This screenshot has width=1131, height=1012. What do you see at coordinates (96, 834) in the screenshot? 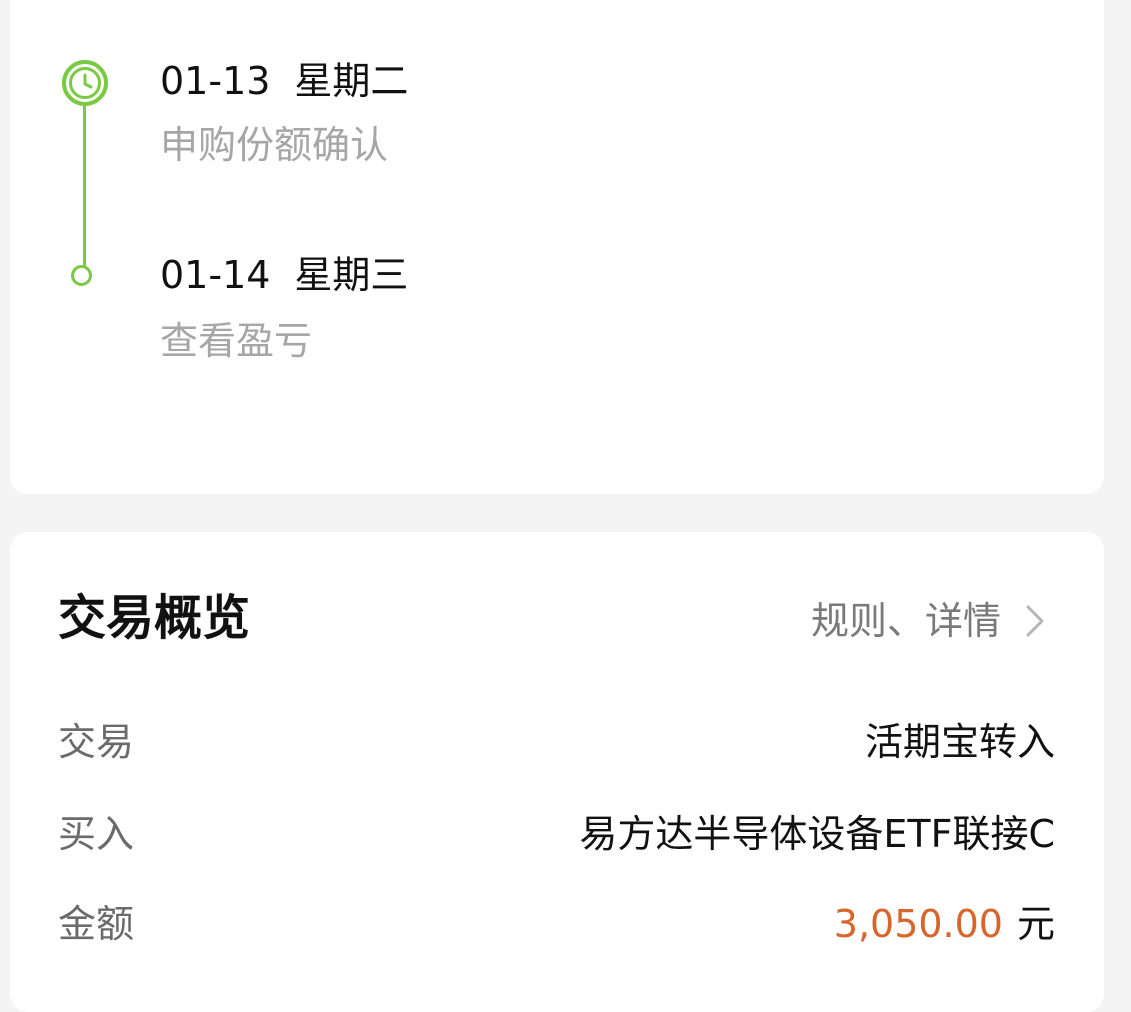
I see `row-buy-label: 买入` at bounding box center [96, 834].